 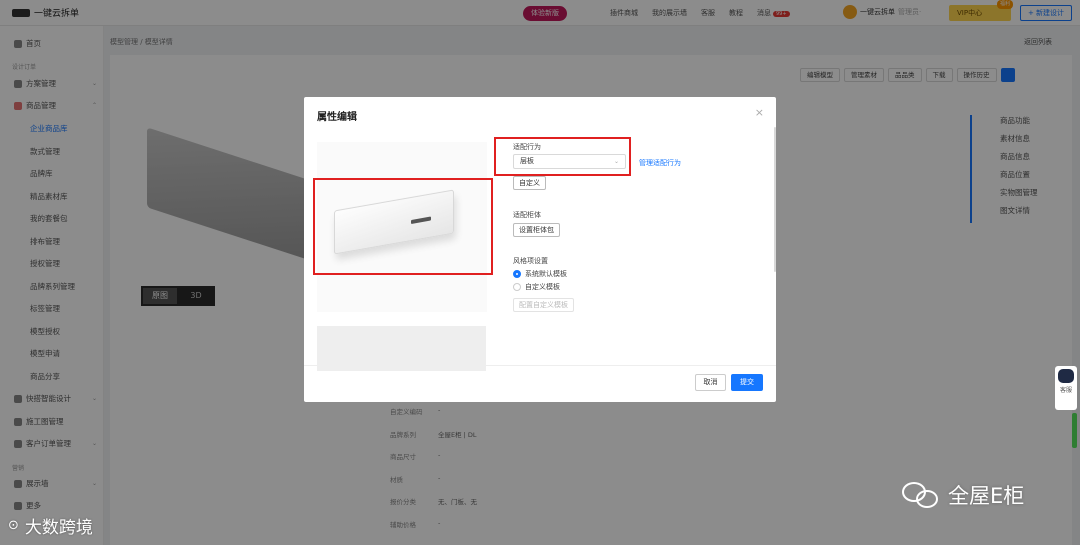 I want to click on service-label: 客服, so click(x=1065, y=390).